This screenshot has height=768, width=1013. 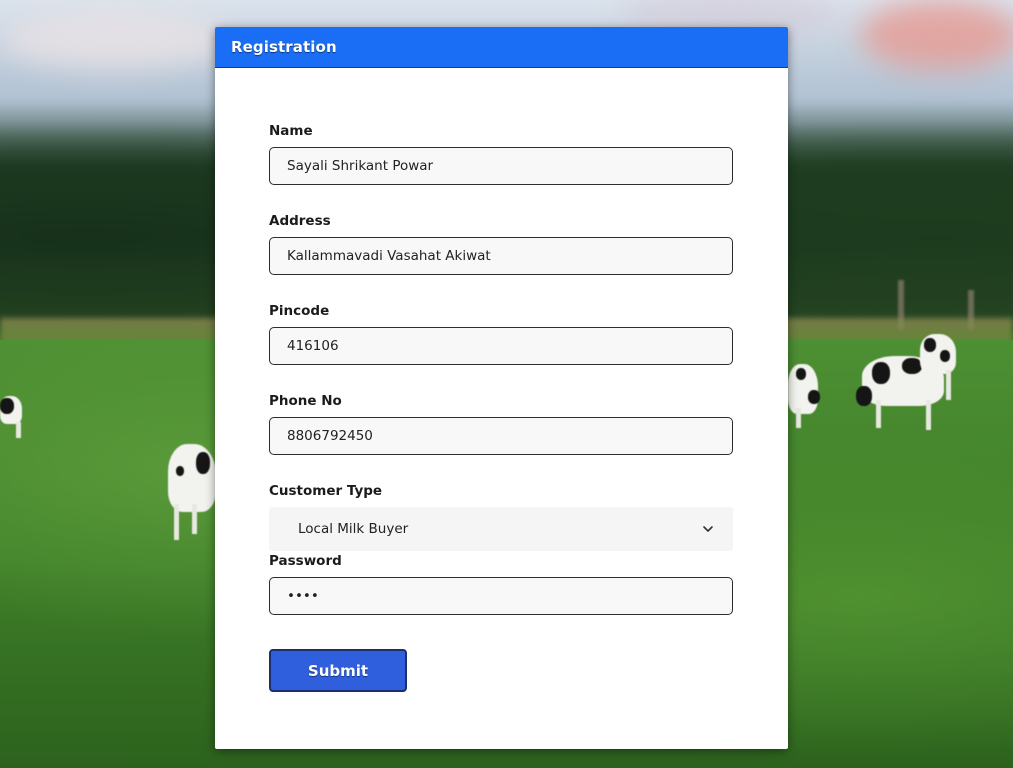 What do you see at coordinates (501, 436) in the screenshot?
I see `phone-input` at bounding box center [501, 436].